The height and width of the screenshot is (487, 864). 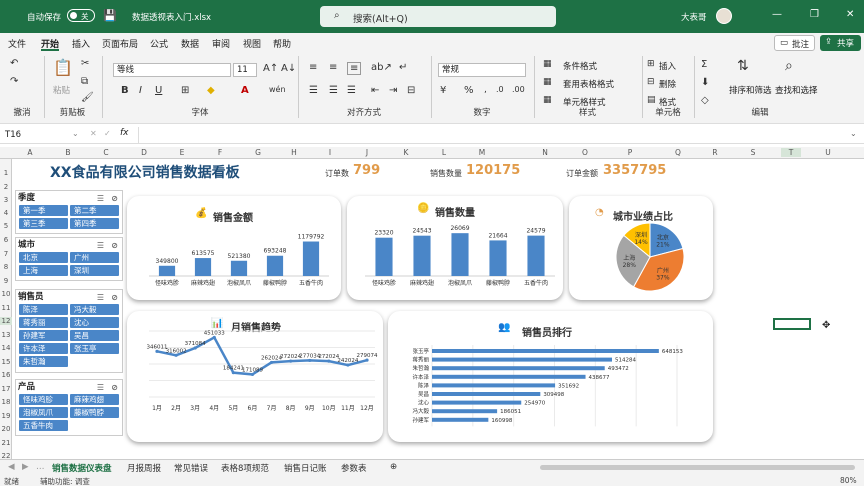 What do you see at coordinates (704, 64) in the screenshot?
I see `autosum-icon: Σ` at bounding box center [704, 64].